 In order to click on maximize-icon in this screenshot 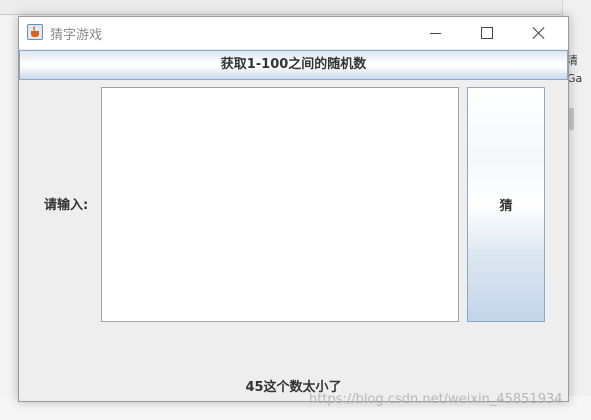, I will do `click(487, 33)`.